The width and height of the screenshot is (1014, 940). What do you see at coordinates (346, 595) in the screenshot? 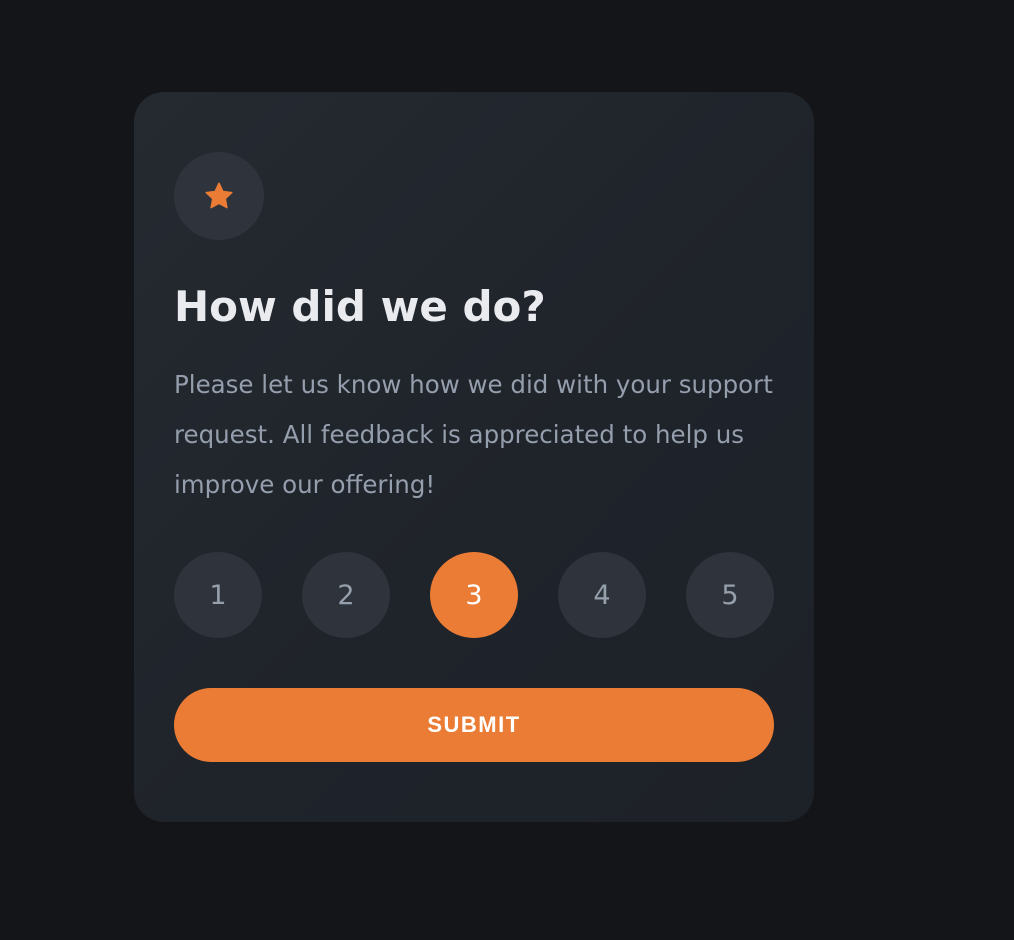
I see `rating-button-2: 2` at bounding box center [346, 595].